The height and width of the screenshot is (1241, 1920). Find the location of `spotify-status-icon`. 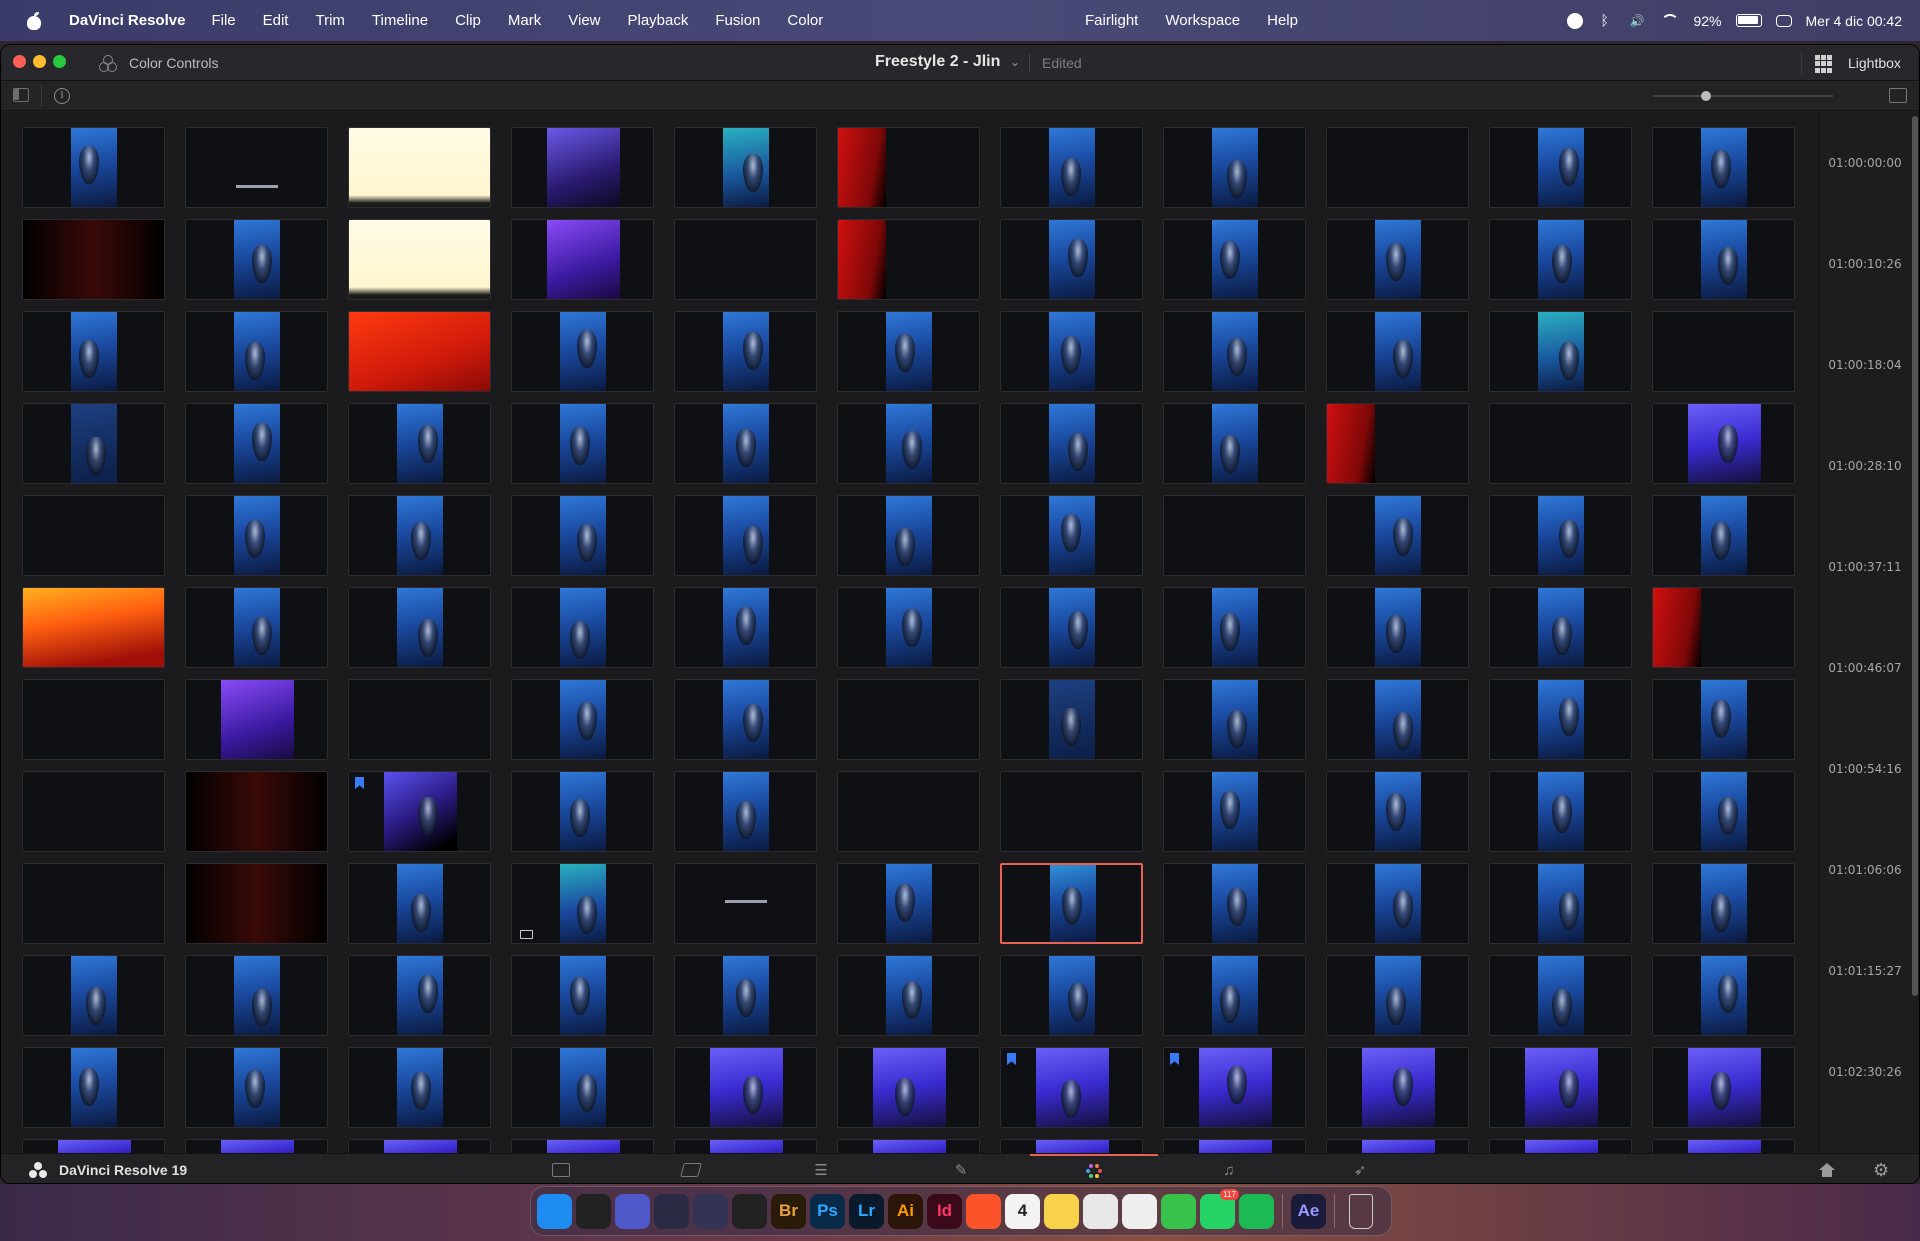

spotify-status-icon is located at coordinates (1575, 20).